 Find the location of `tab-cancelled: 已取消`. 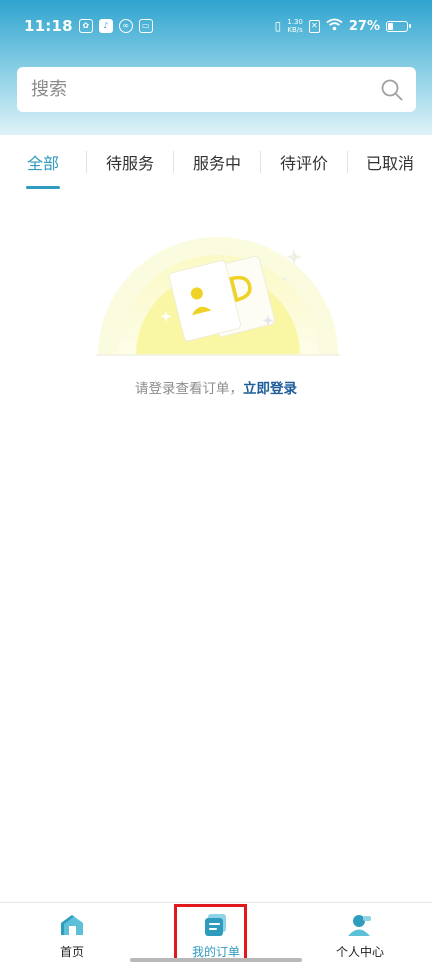

tab-cancelled: 已取消 is located at coordinates (390, 162).